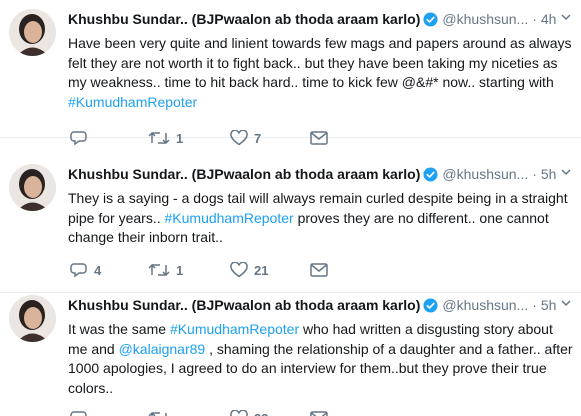  I want to click on tweet-actions: 33, so click(268, 412).